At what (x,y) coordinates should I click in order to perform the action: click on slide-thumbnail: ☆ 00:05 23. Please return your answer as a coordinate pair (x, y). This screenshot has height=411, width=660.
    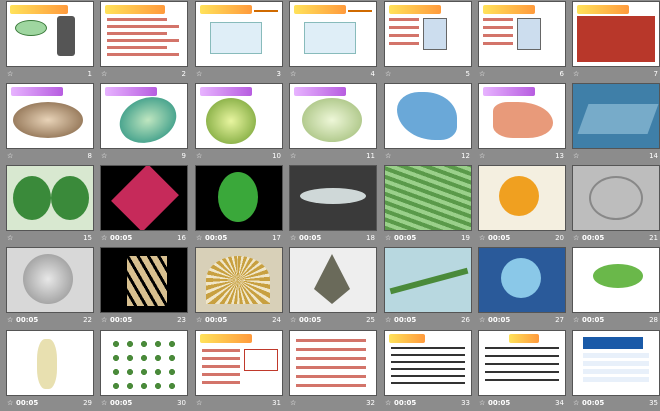
    Looking at the image, I should click on (145, 287).